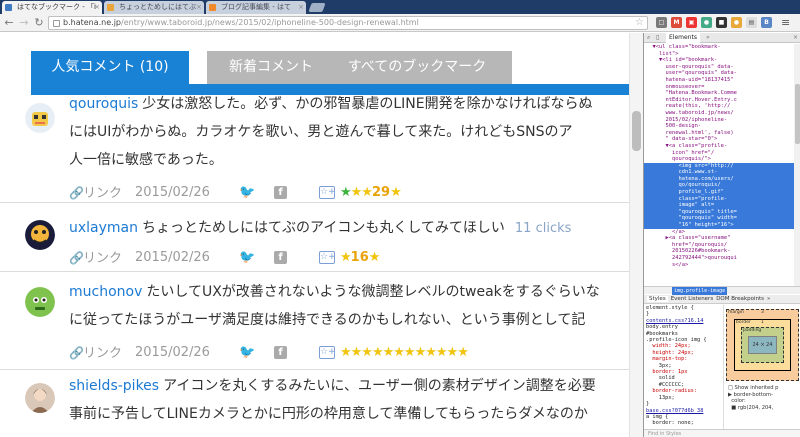 This screenshot has width=800, height=437. Describe the element at coordinates (103, 228) in the screenshot. I see `username-link: uxlayman` at that location.